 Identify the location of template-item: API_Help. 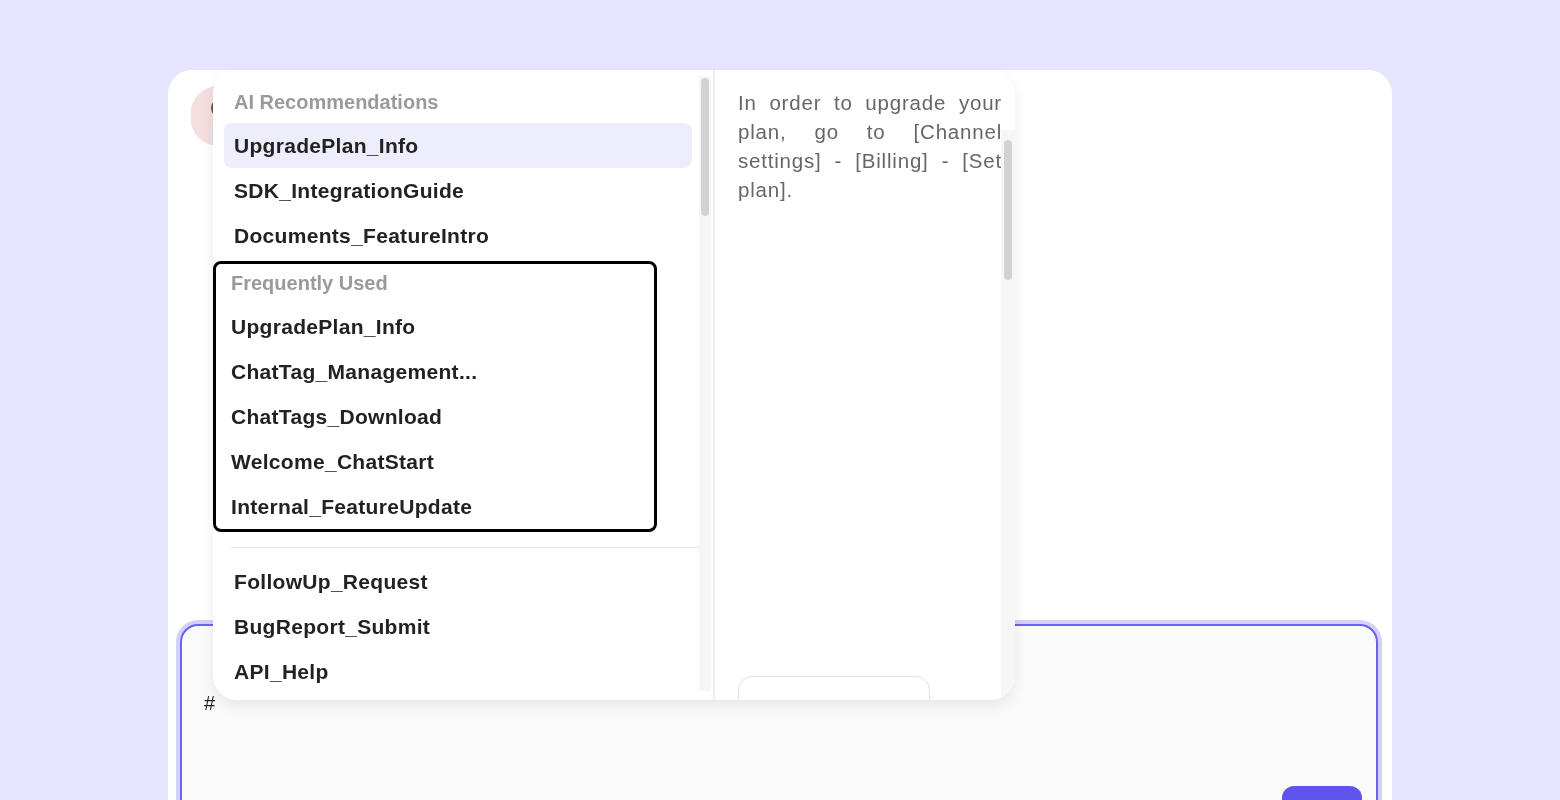
(458, 671).